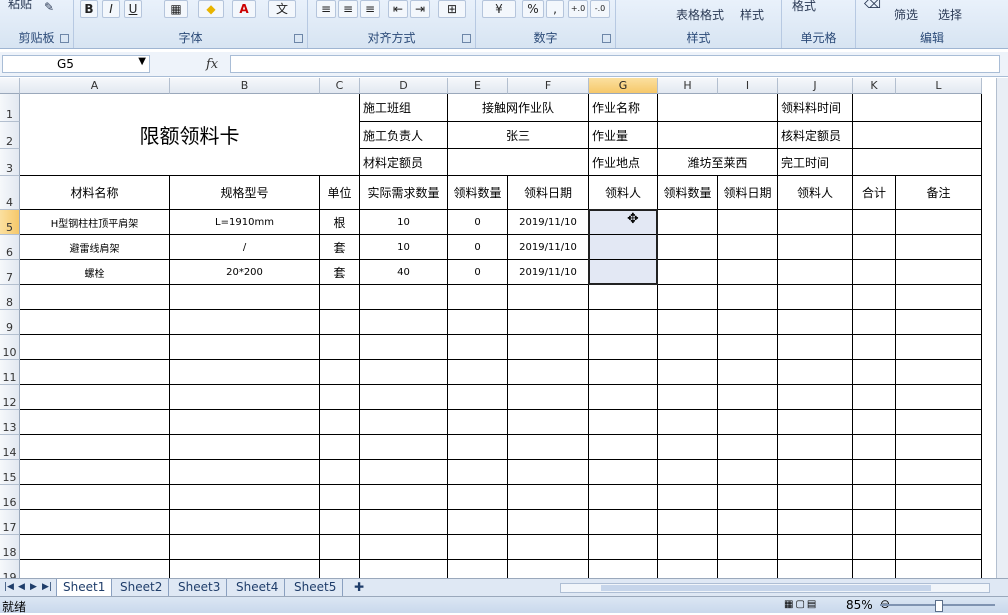 This screenshot has width=1008, height=615. Describe the element at coordinates (815, 347) in the screenshot. I see `cell-j10` at that location.